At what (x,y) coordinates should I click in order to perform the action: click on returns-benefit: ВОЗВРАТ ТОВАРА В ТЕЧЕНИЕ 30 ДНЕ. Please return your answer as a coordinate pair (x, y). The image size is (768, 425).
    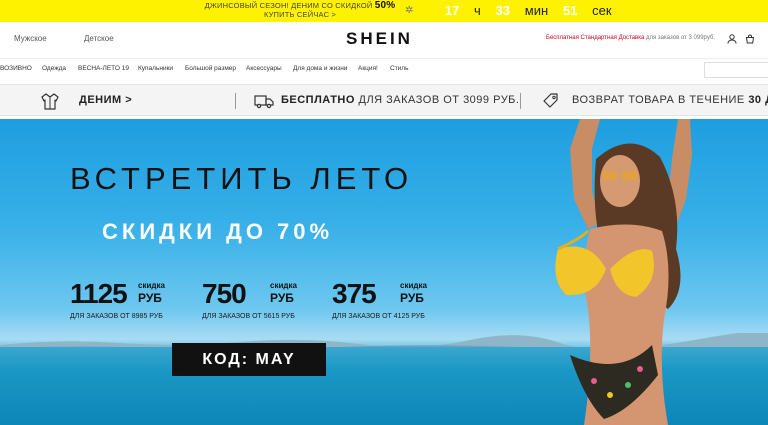
    Looking at the image, I should click on (670, 100).